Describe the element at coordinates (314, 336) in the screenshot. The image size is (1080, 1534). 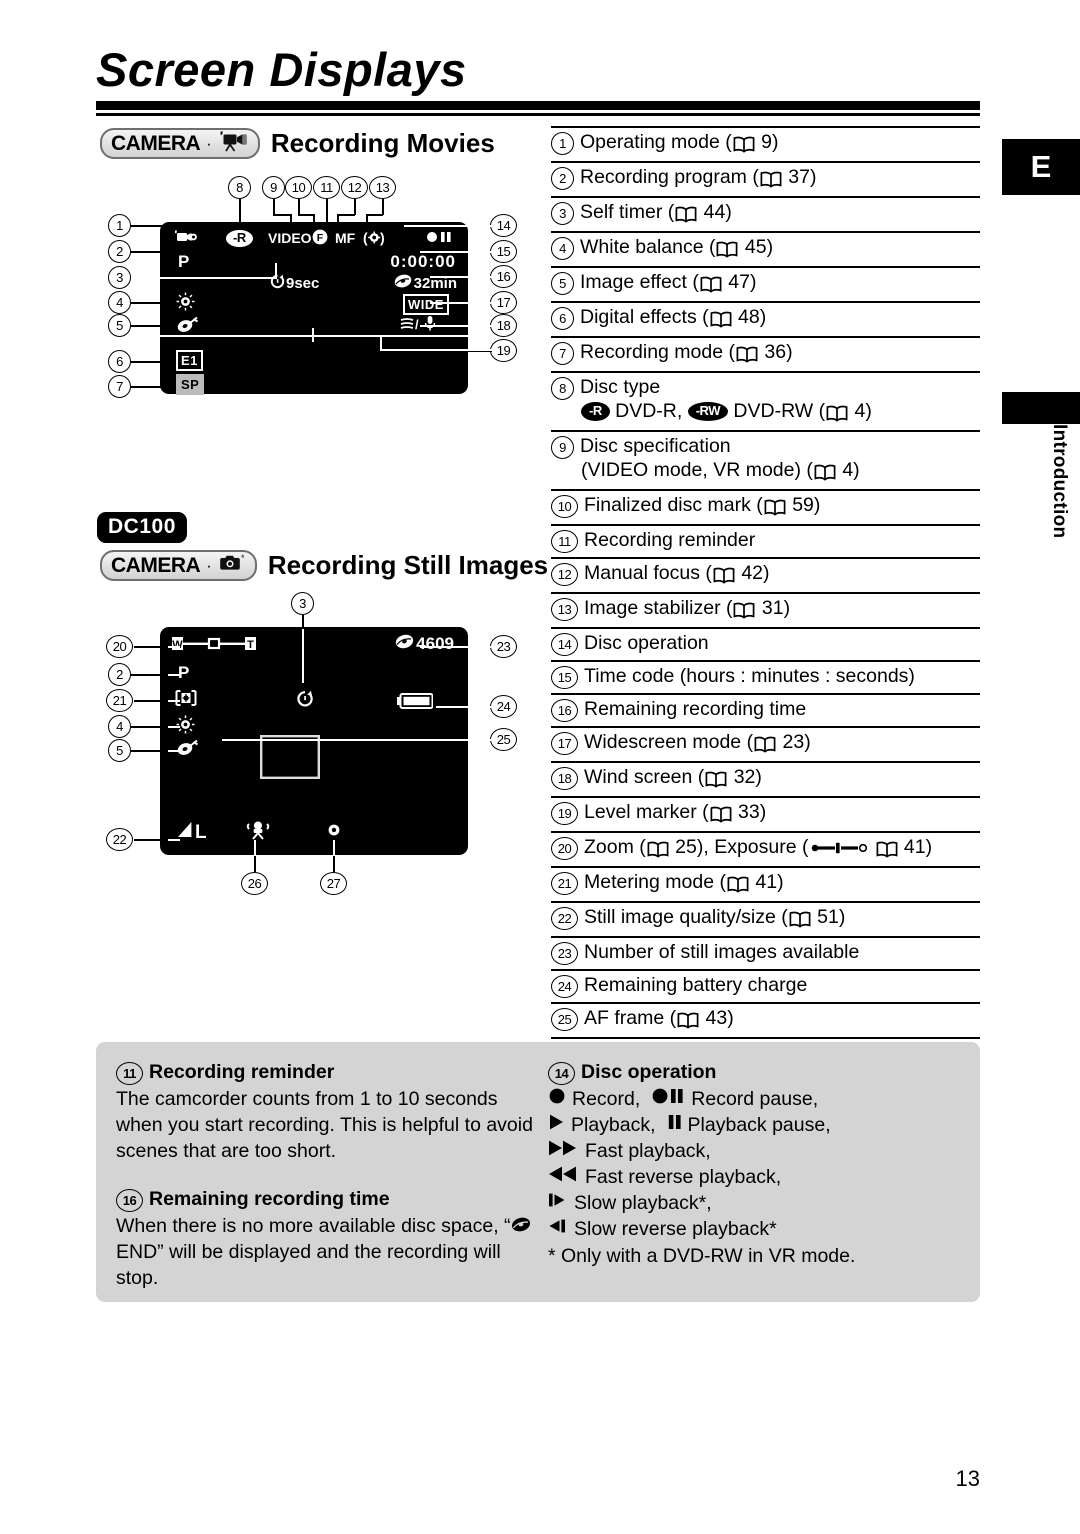
I see `level-marker-line` at that location.